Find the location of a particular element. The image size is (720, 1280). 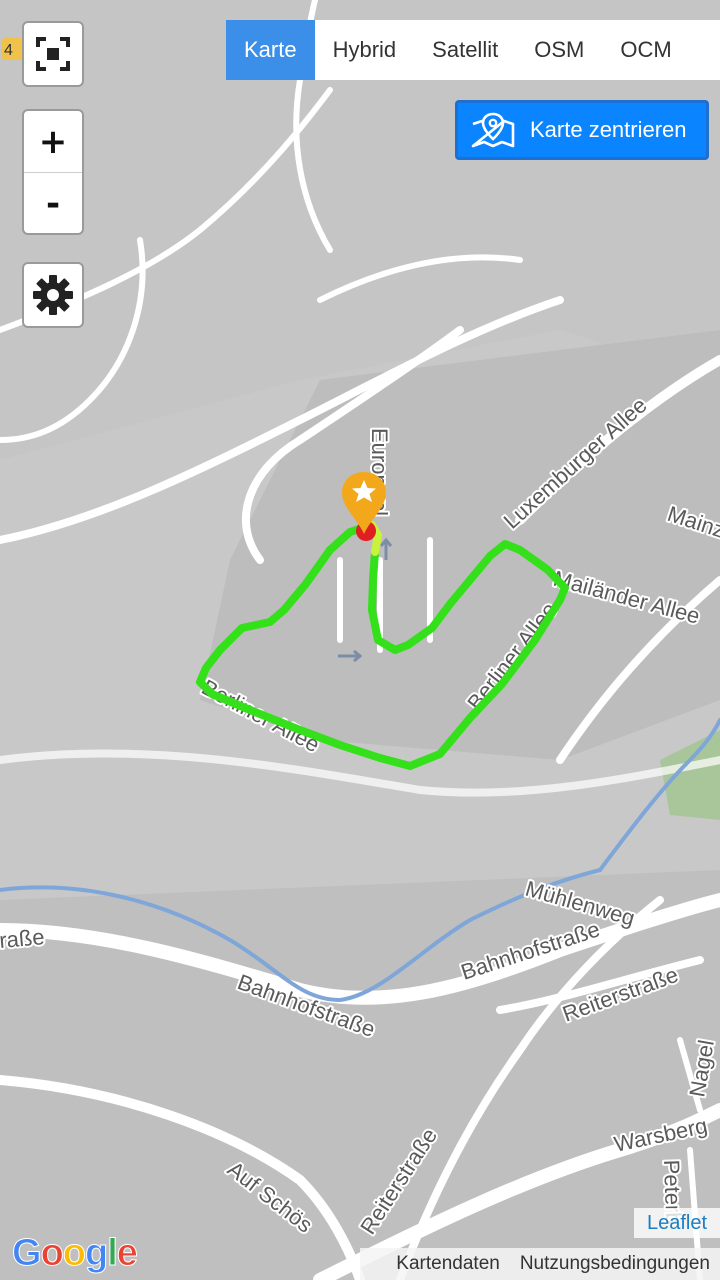

attribution-bar: Kartendaten Nutzungsbedingungen is located at coordinates (540, 1264).